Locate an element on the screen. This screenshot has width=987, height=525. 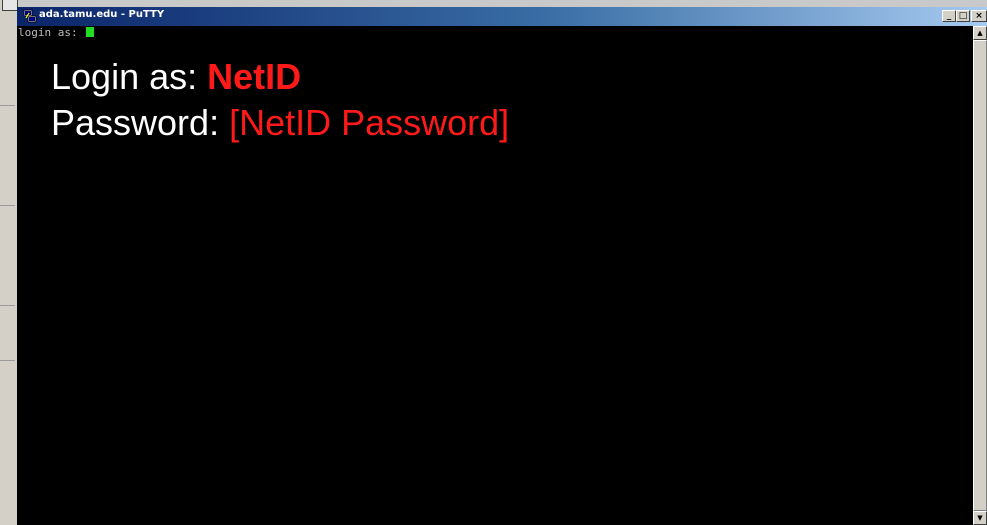
scroll-up-arrow-icon: ▲ is located at coordinates (980, 33).